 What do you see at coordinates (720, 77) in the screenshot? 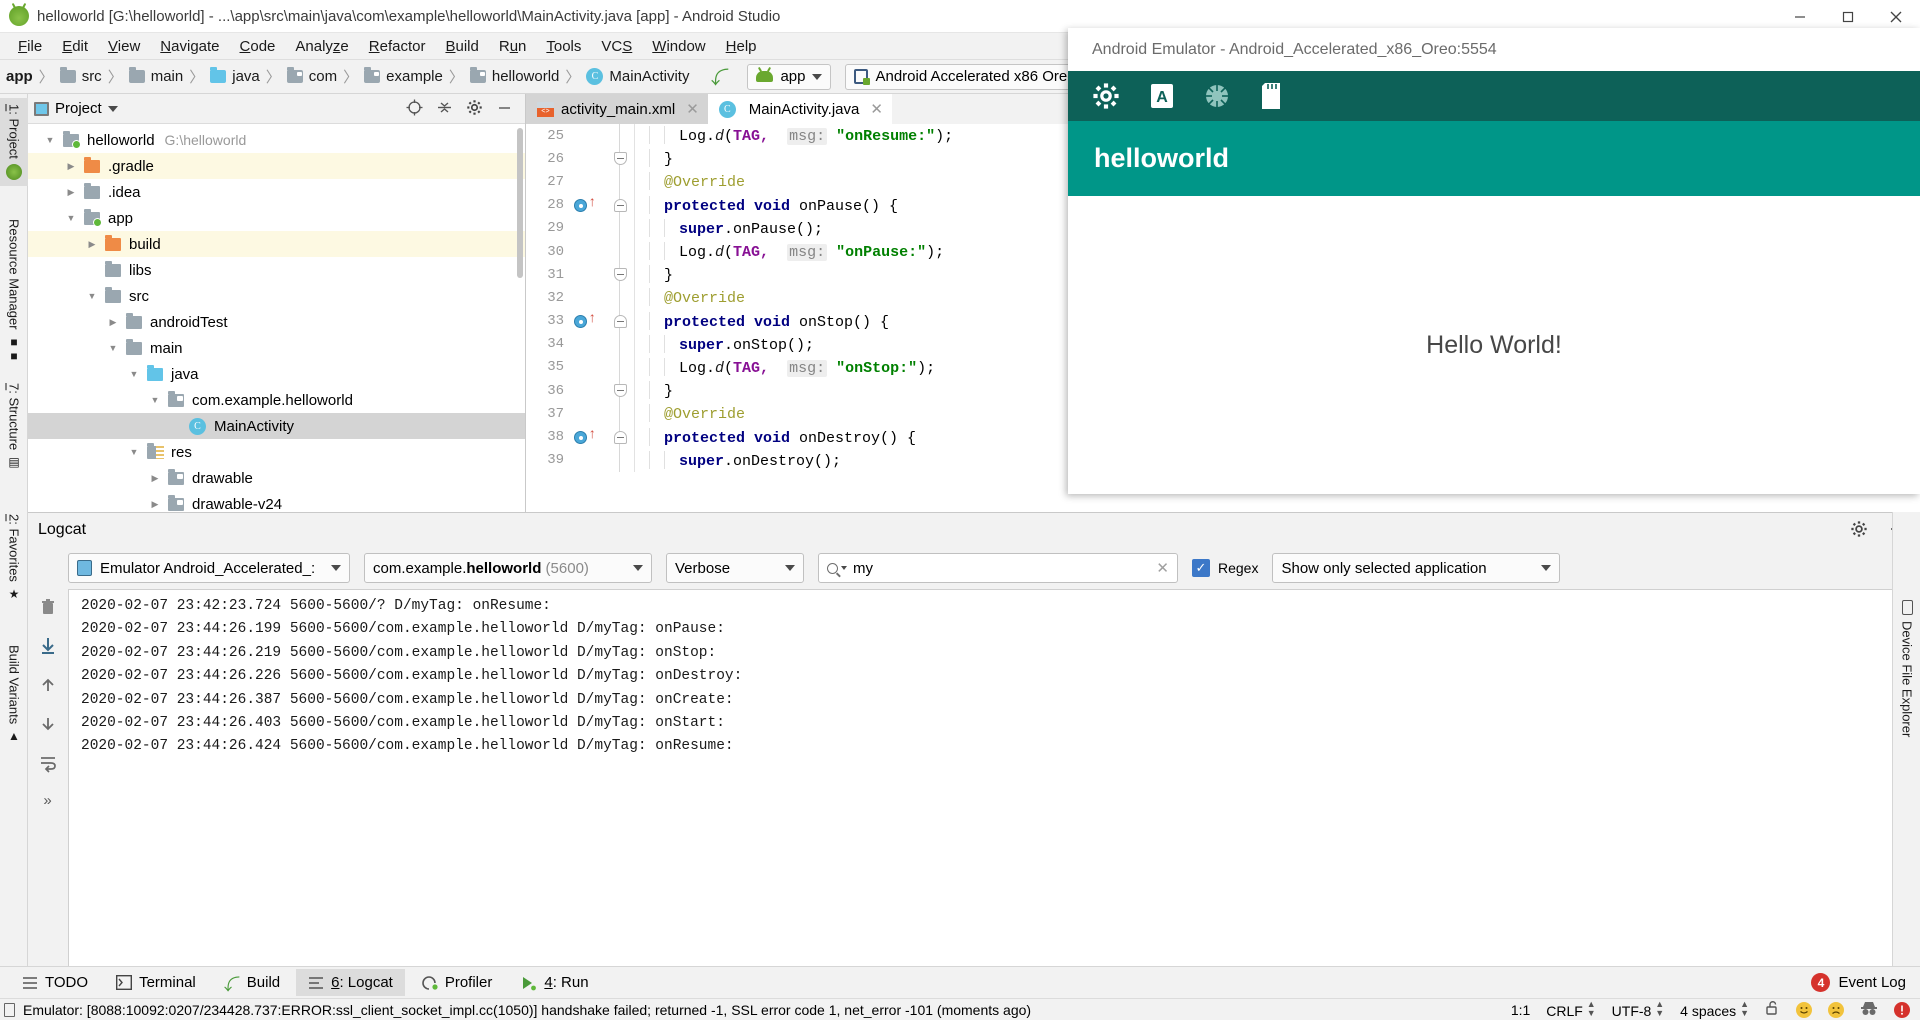
I see `make-project-icon: ⤵` at bounding box center [720, 77].